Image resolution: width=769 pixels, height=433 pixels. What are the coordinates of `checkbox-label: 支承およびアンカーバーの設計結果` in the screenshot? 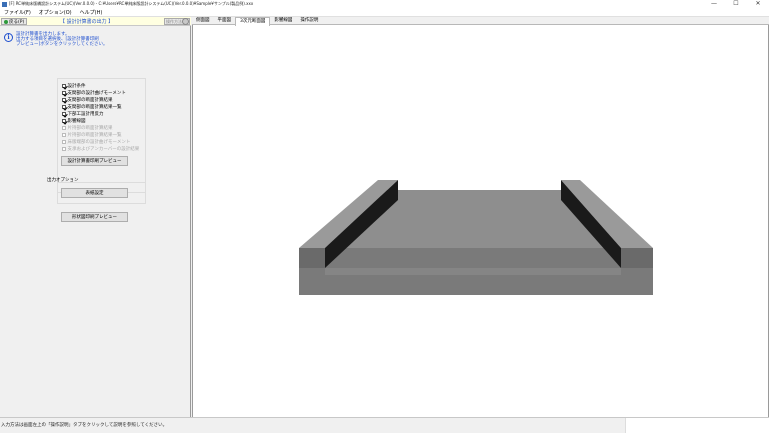 It's located at (103, 149).